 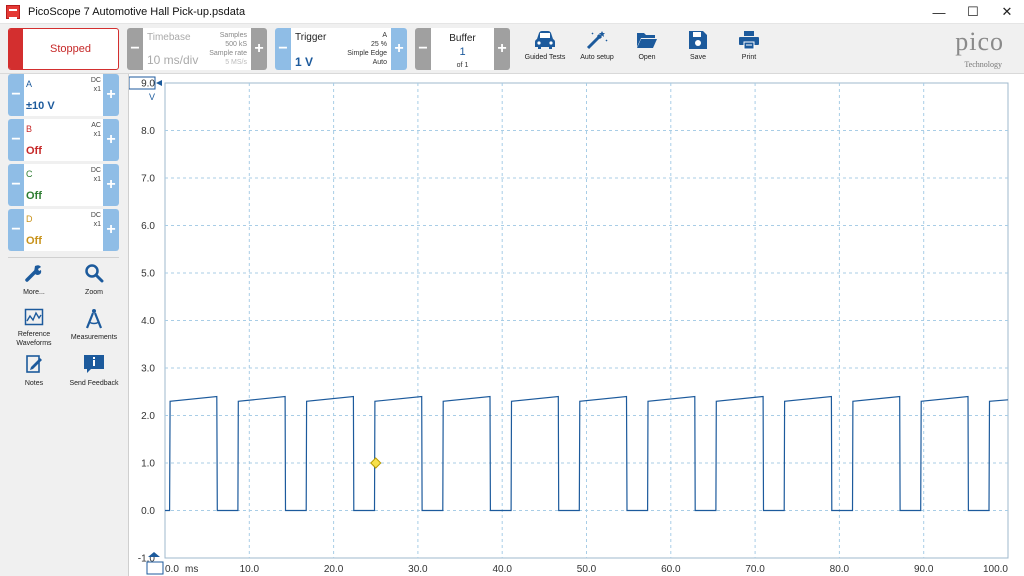 I want to click on trigger-mode: Auto, so click(x=379, y=62).